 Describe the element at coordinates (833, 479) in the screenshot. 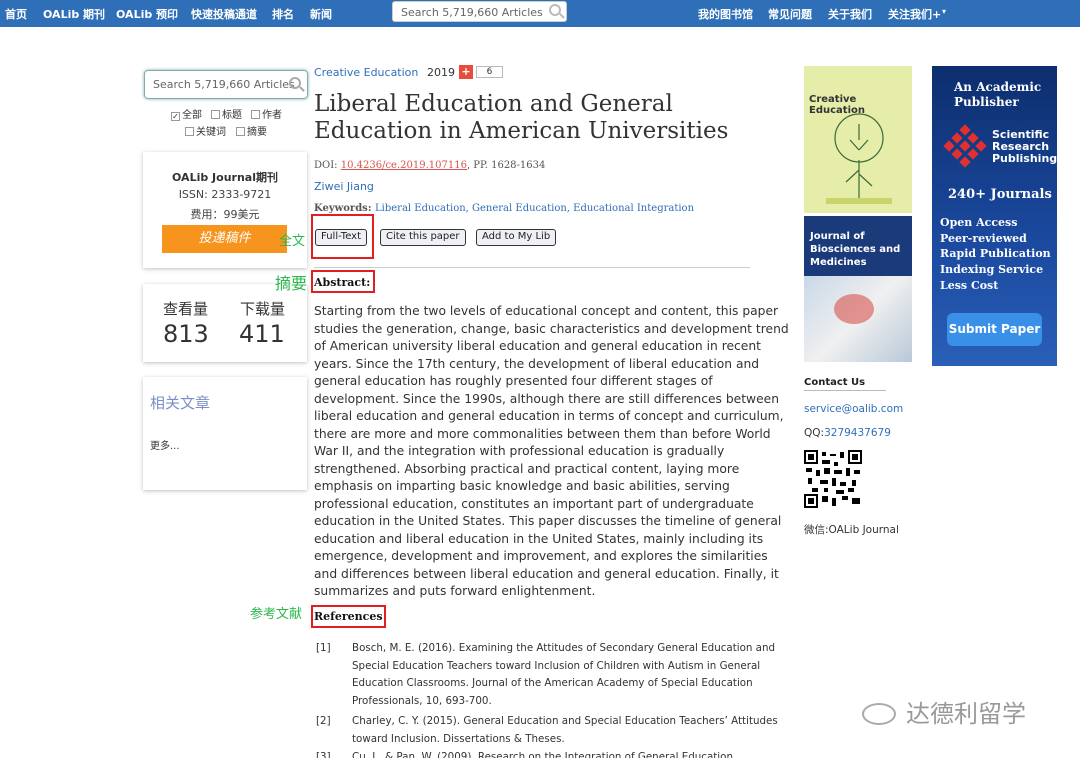

I see `qr-code-icon` at that location.